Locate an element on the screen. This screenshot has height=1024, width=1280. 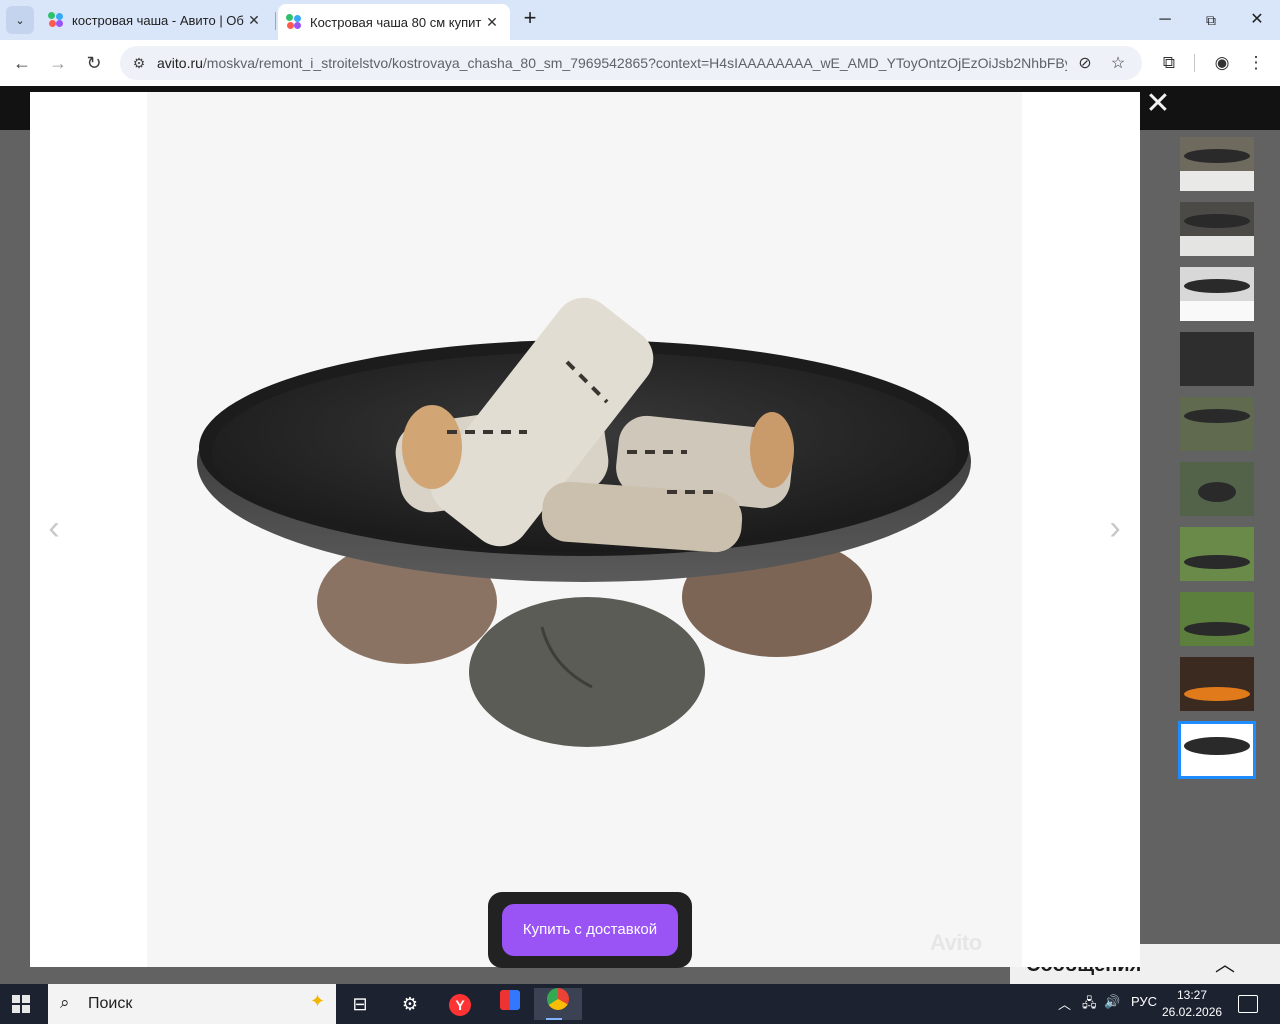
taskbar-search: ⌕ Поиск ✦ is located at coordinates (192, 1004).